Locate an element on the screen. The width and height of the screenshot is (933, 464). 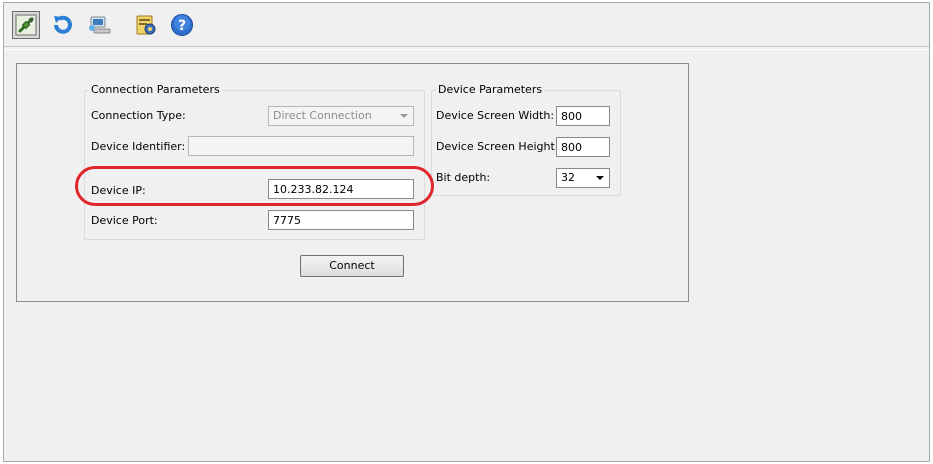
device-button is located at coordinates (100, 25).